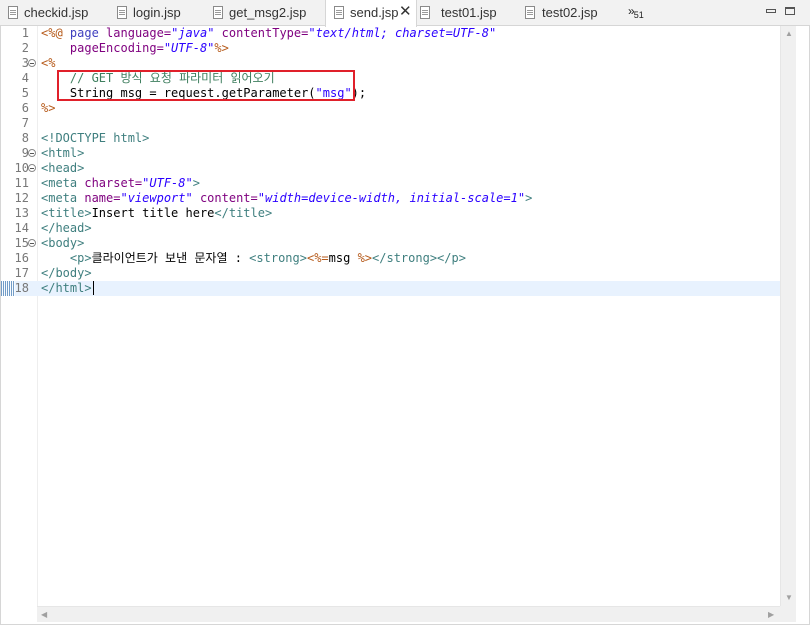 This screenshot has width=810, height=625. Describe the element at coordinates (84, 33) in the screenshot. I see `jsp-keyword: page` at that location.